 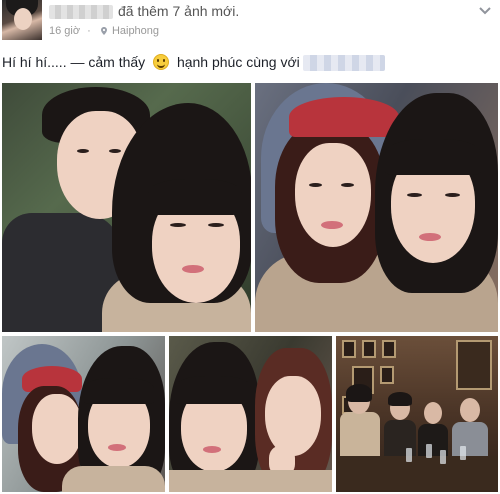 I want to click on girl1-eye-right, so click(x=347, y=185).